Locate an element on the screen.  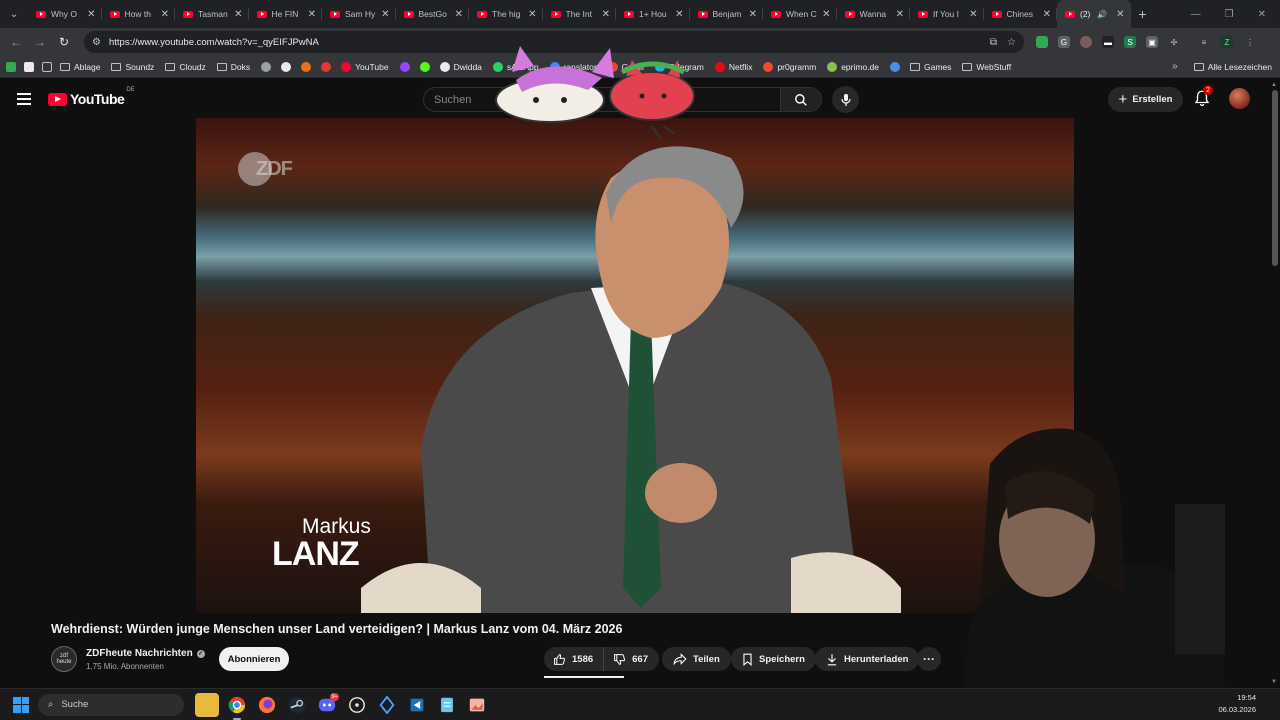
more-actions-button: ··· is located at coordinates (929, 659).